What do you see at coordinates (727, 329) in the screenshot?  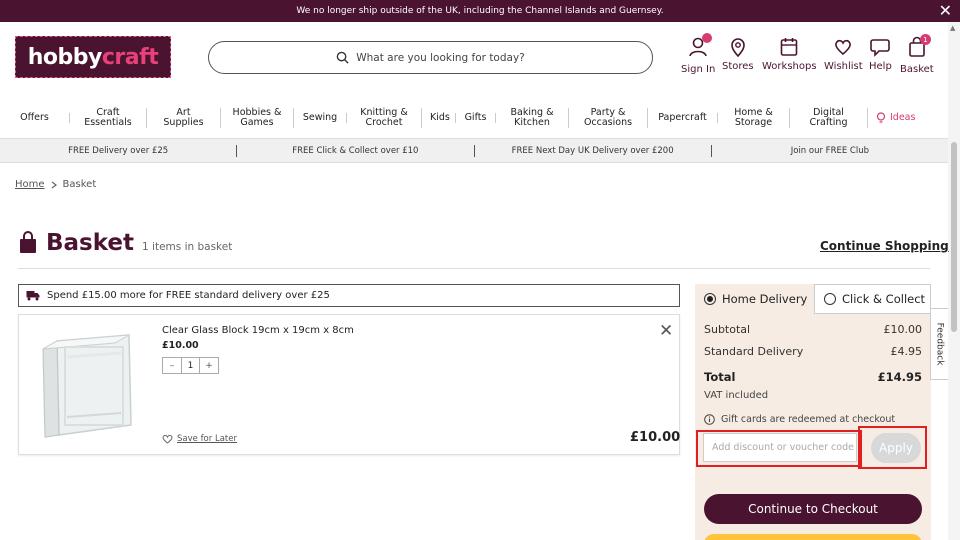 I see `subtotal-label: Subtotal` at bounding box center [727, 329].